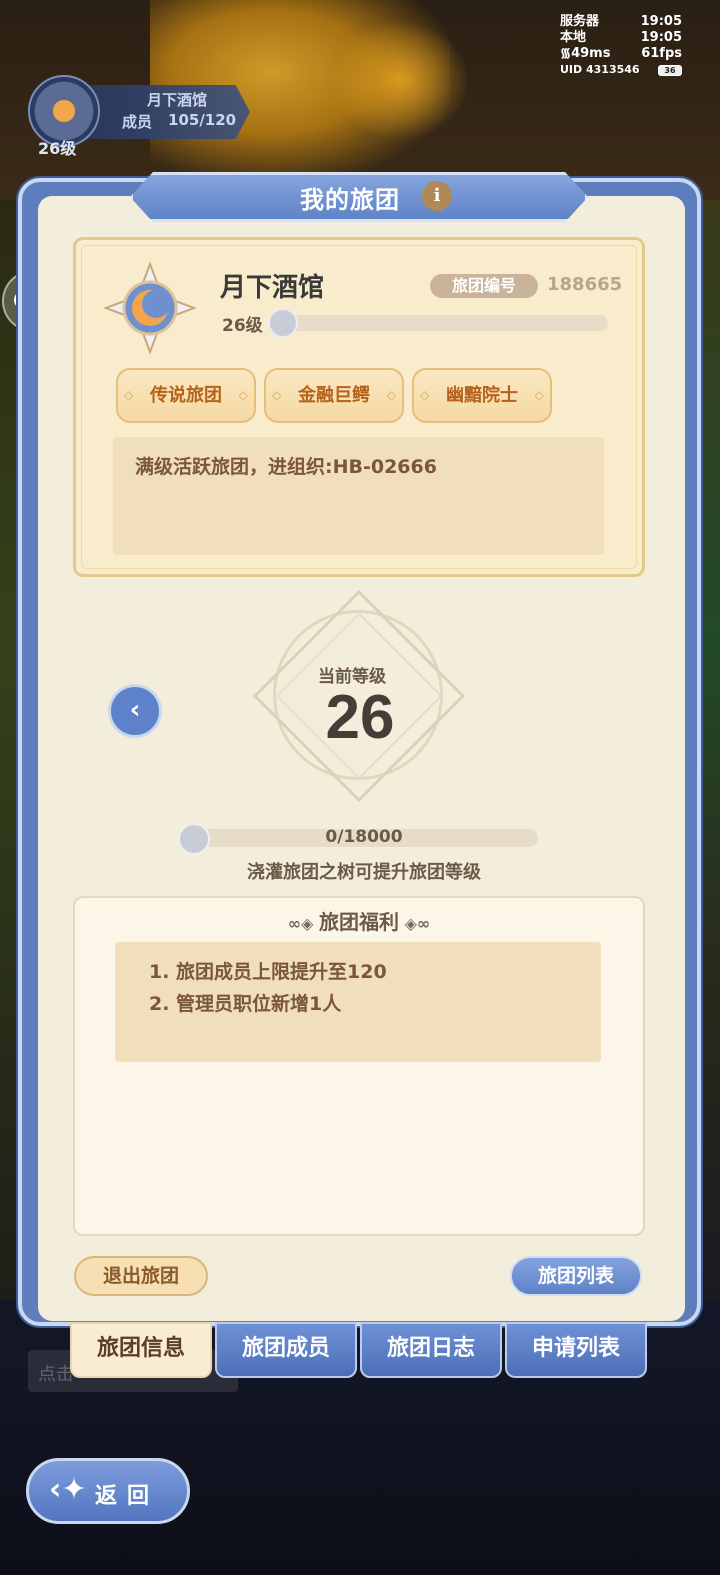 This screenshot has height=1575, width=720. What do you see at coordinates (580, 21) in the screenshot?
I see `server-label: 服务器` at bounding box center [580, 21].